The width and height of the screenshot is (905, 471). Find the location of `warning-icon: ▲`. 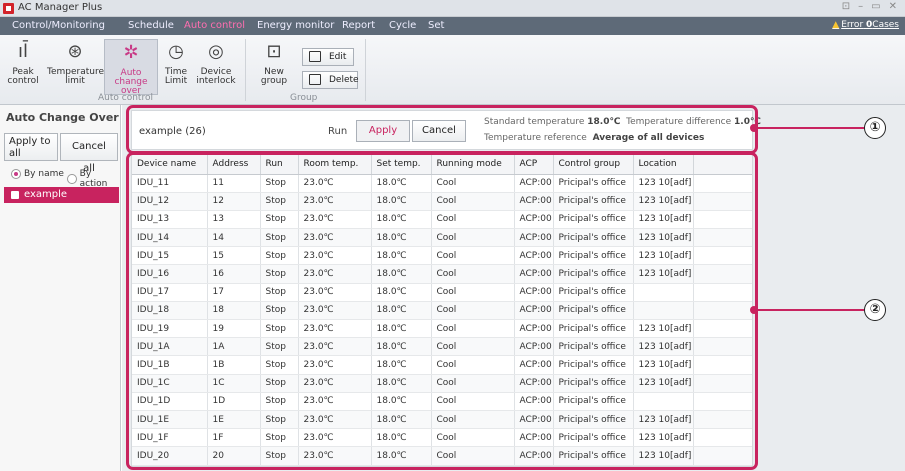

warning-icon: ▲ is located at coordinates (836, 25).